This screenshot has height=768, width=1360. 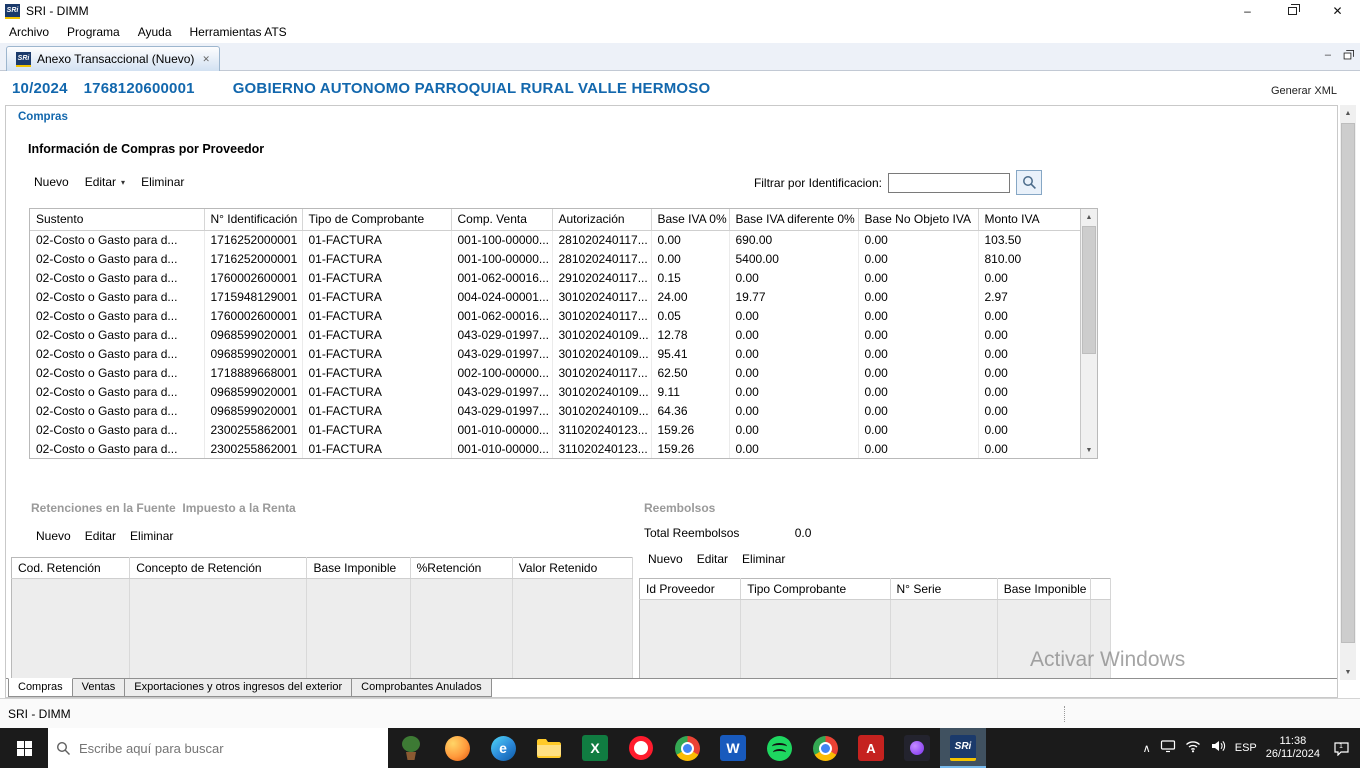 What do you see at coordinates (1147, 748) in the screenshot?
I see `hidden-icons-chevron-icon: ∧` at bounding box center [1147, 748].